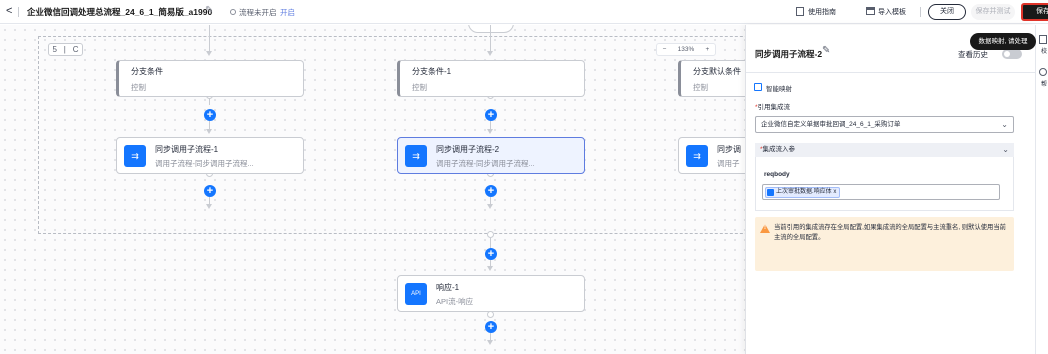 Image resolution: width=1048 pixels, height=354 pixels. What do you see at coordinates (831, 124) in the screenshot?
I see `flow-select-value: 企业微信自定义单据审批回调_24_6_1_采购订单` at bounding box center [831, 124].